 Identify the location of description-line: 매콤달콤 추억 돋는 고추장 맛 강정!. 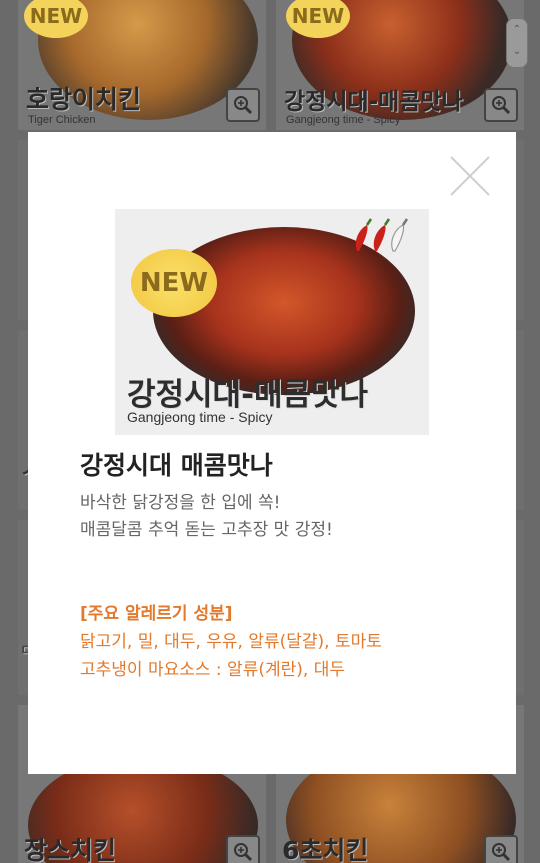
(206, 530).